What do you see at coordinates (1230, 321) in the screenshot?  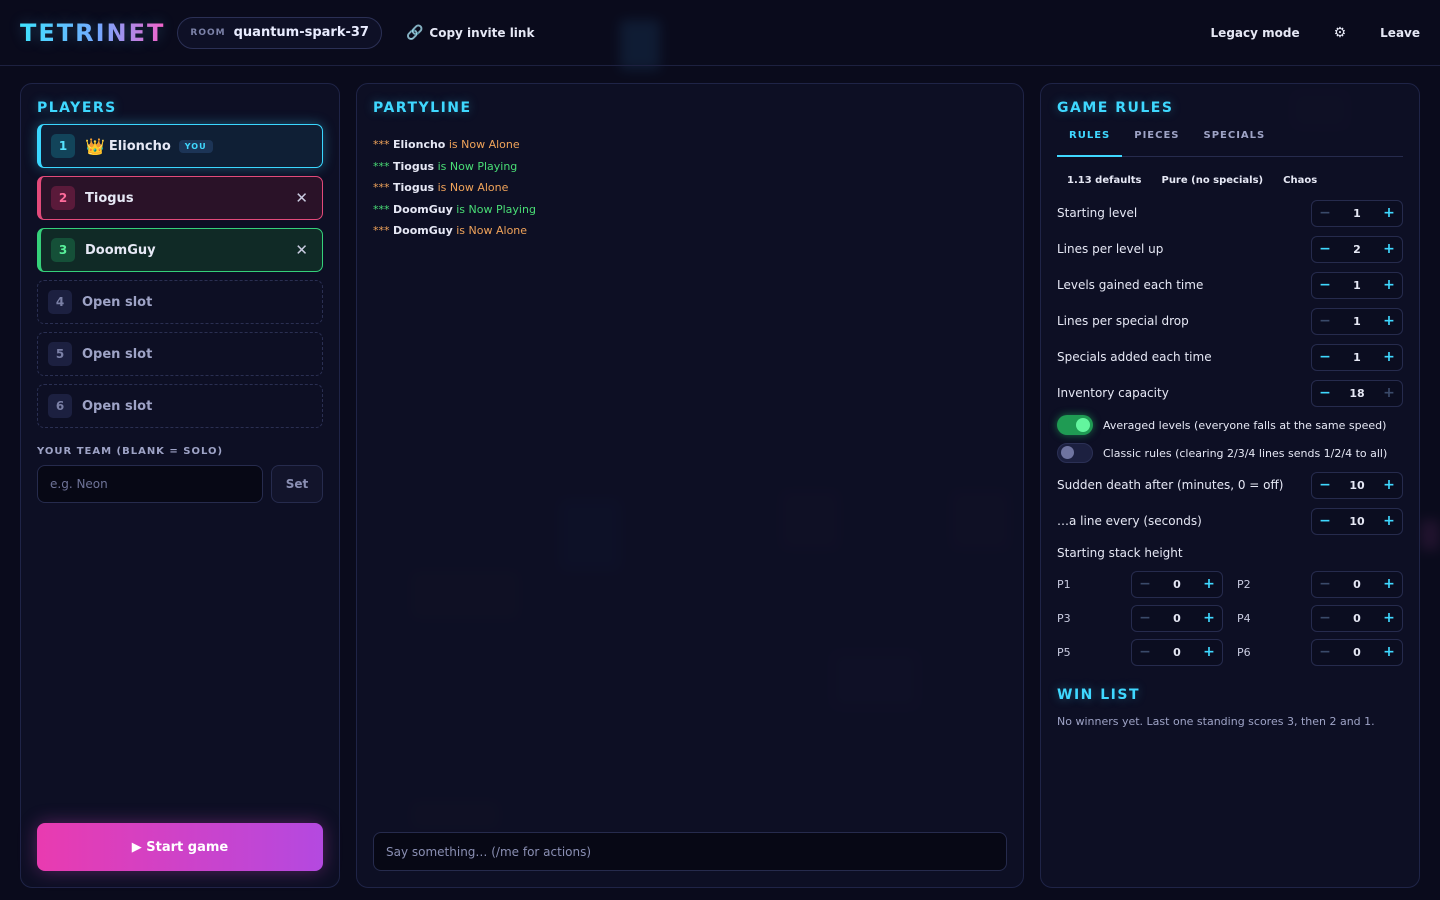 I see `rule-row-lines-per-special: Lines per special drop − 1 +` at bounding box center [1230, 321].